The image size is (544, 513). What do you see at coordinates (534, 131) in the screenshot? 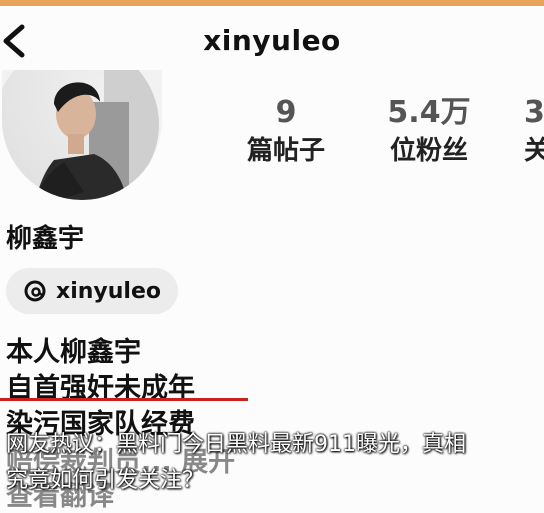
I see `stat-following: 3 关` at bounding box center [534, 131].